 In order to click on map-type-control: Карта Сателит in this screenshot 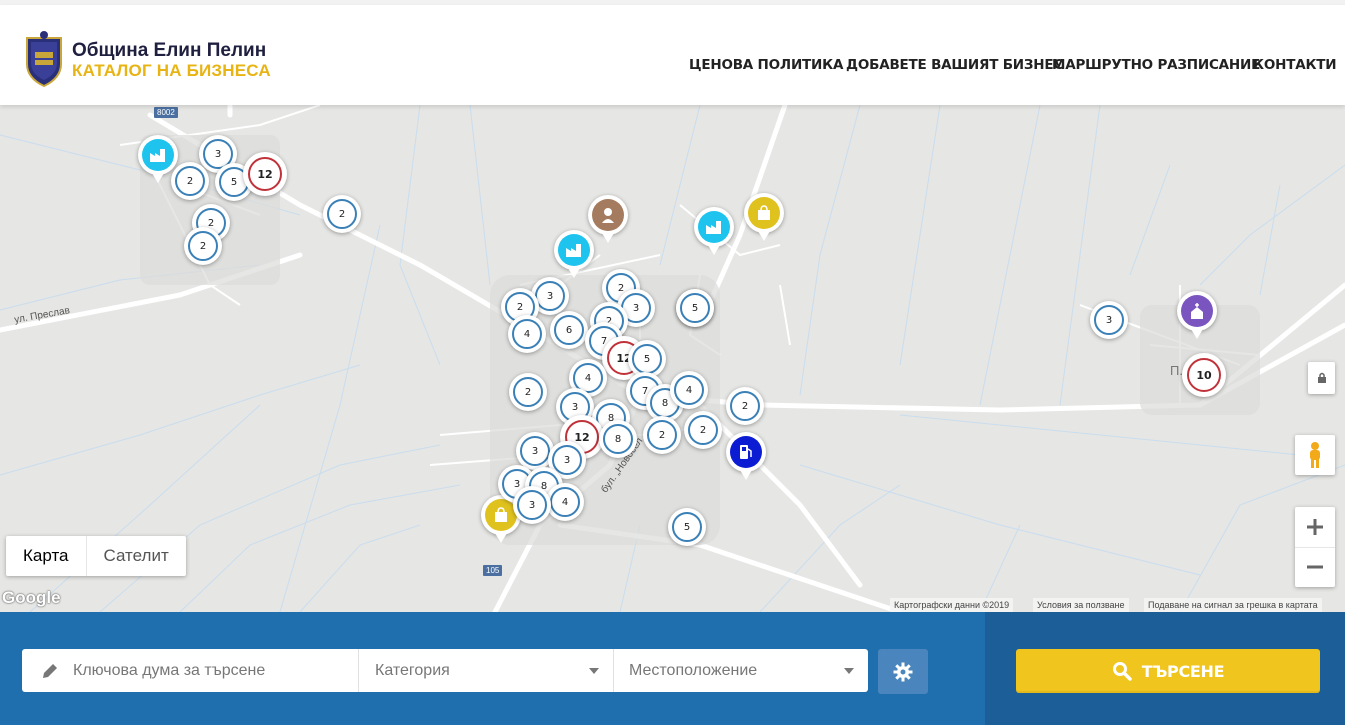, I will do `click(96, 556)`.